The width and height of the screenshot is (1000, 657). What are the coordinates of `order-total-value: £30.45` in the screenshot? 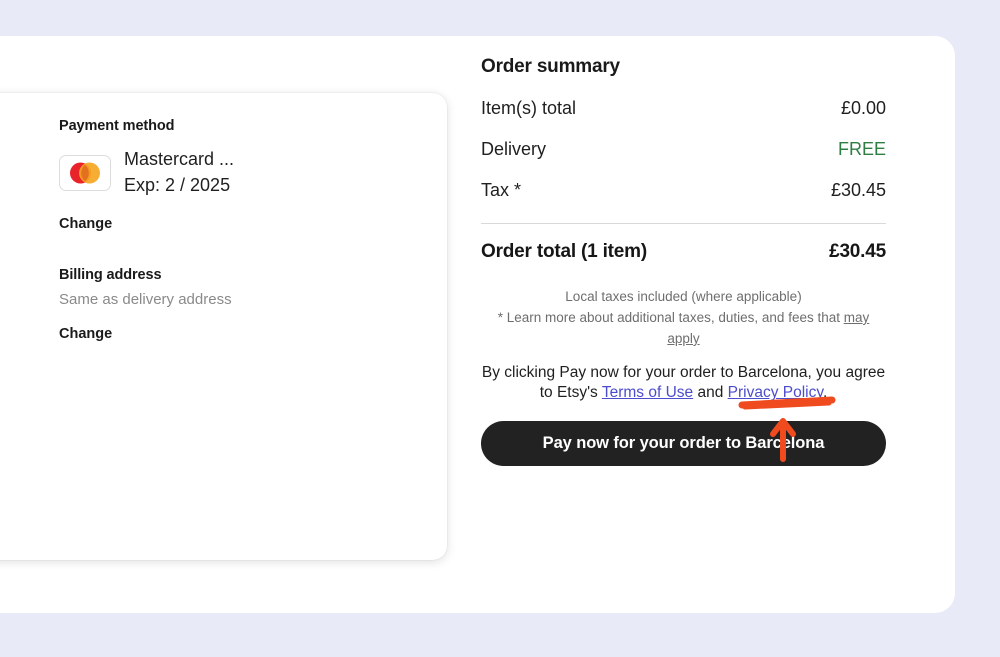 It's located at (857, 251).